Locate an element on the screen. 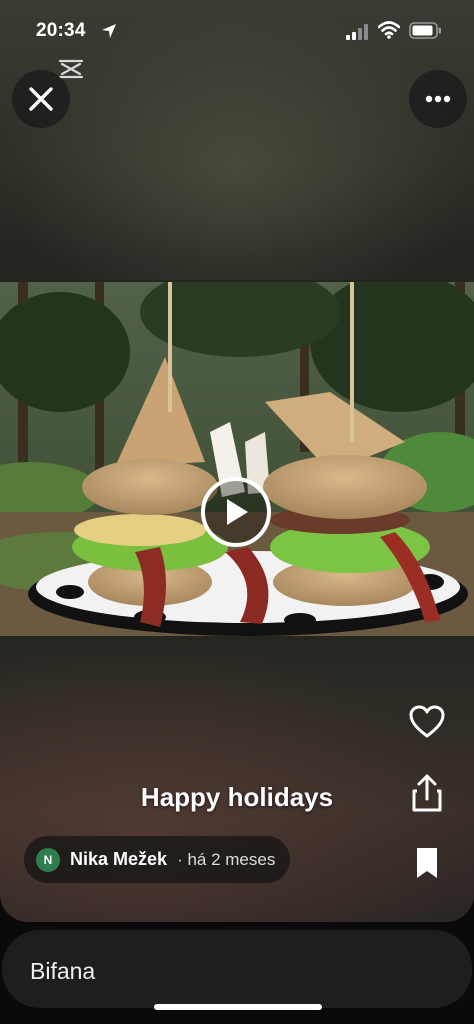 This screenshot has height=1024, width=474. status-time: 20:34 is located at coordinates (61, 30).